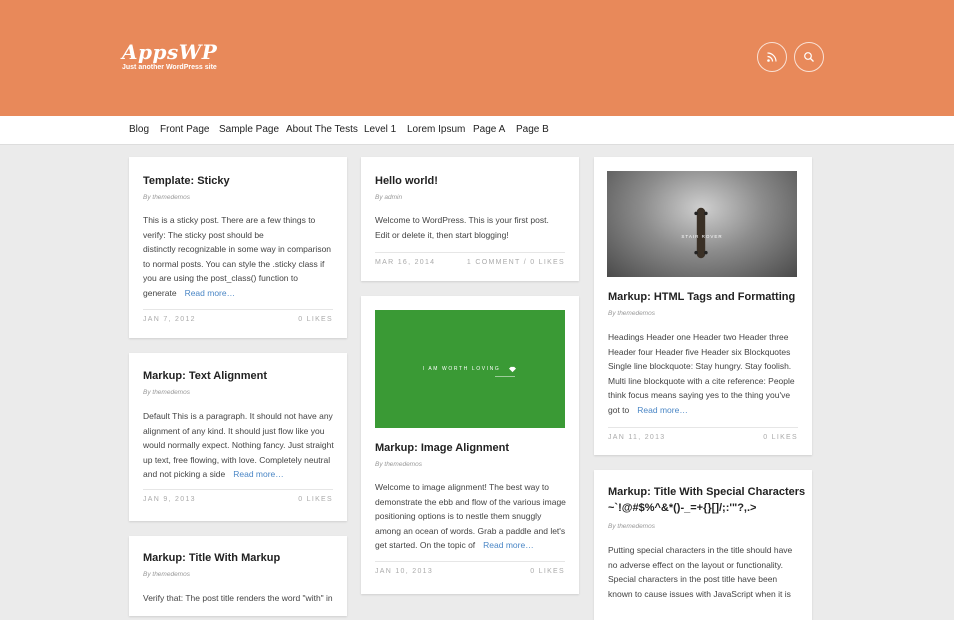 The image size is (954, 620). Describe the element at coordinates (169, 319) in the screenshot. I see `post-date: JAN 7, 2012` at that location.